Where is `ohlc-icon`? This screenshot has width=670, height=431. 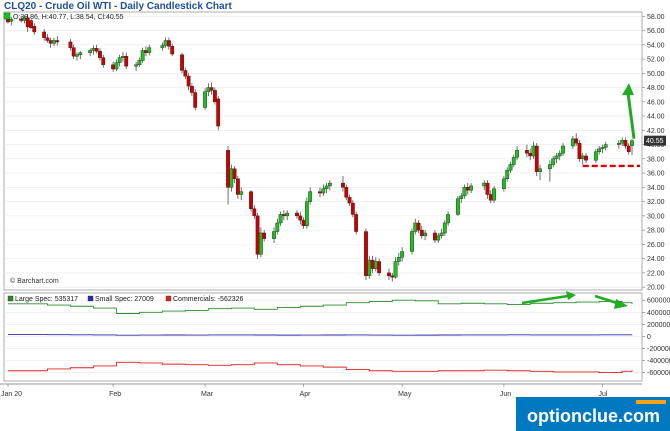 ohlc-icon is located at coordinates (7, 16).